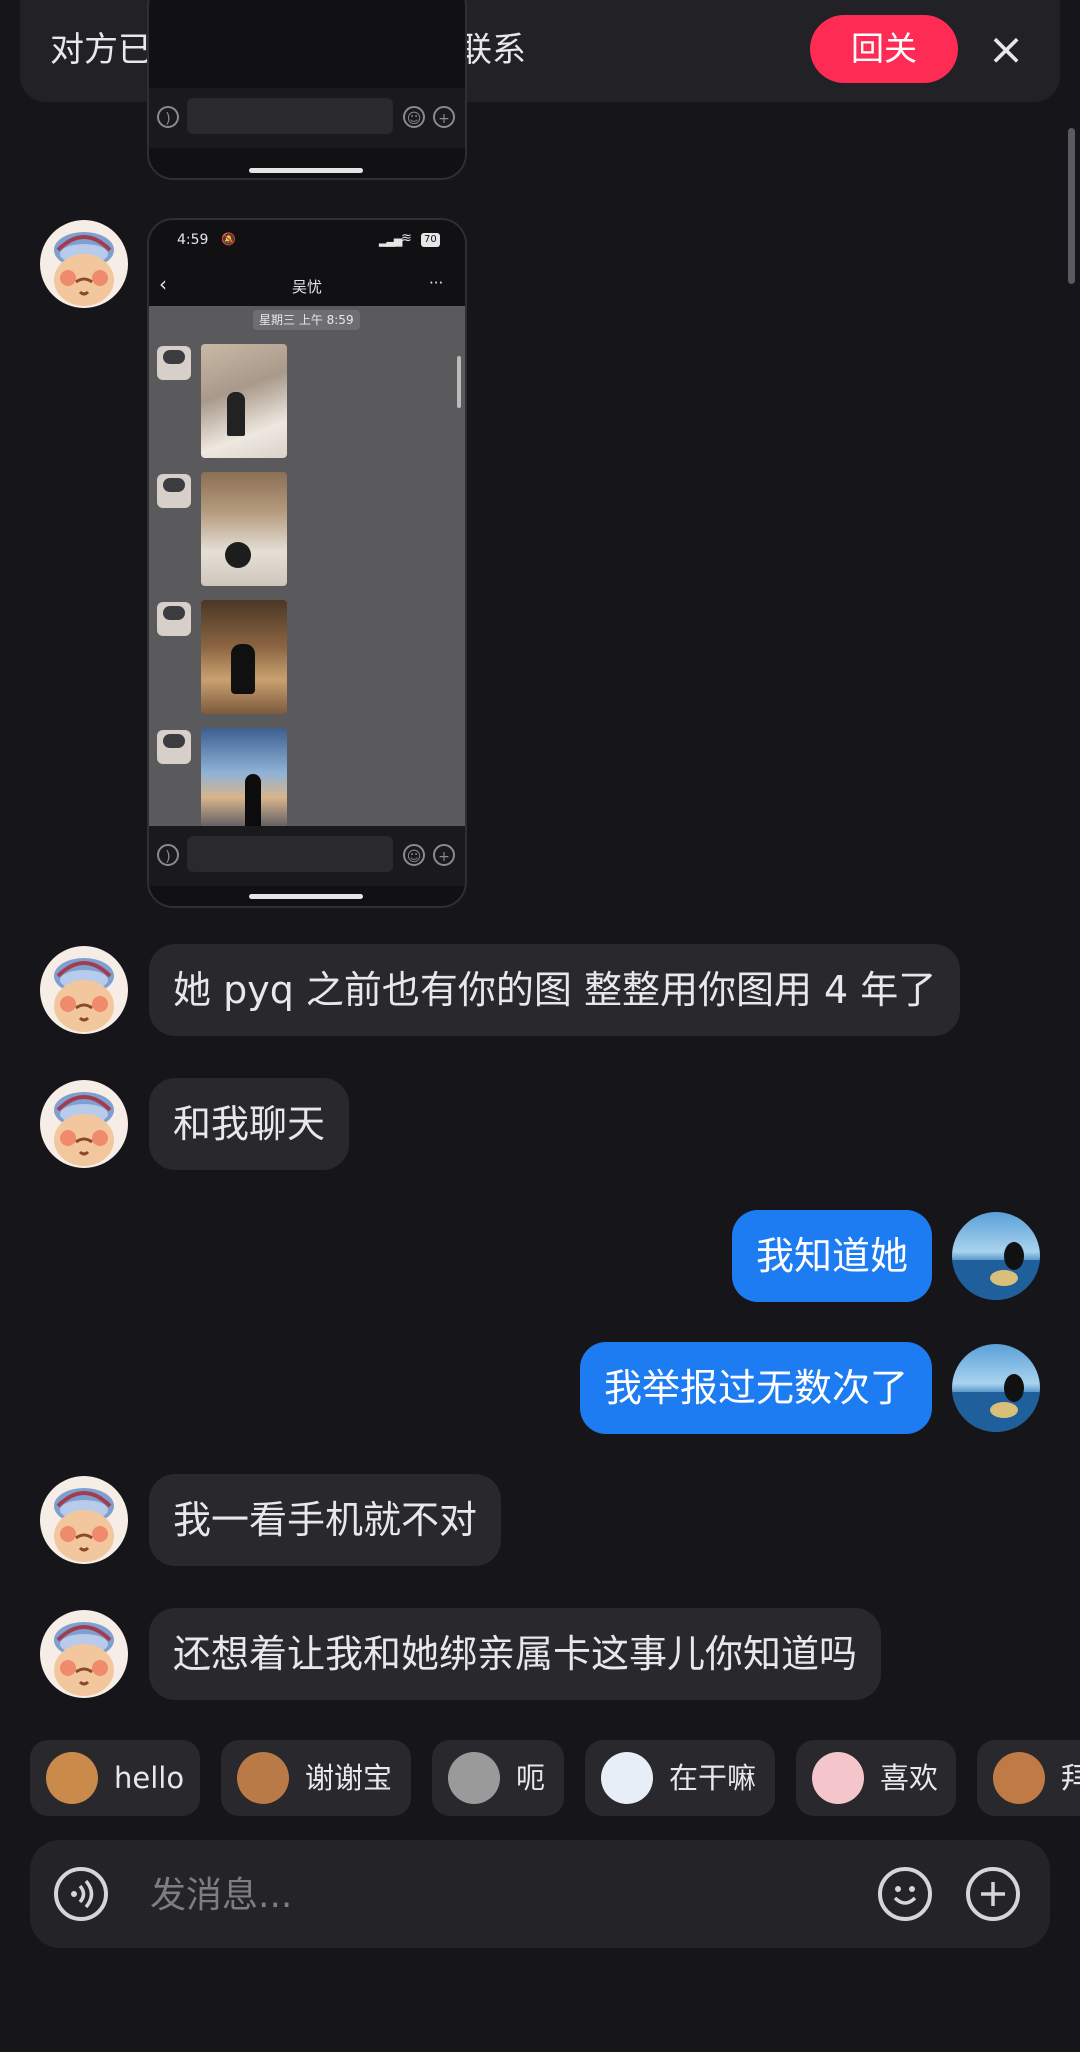 The image size is (1080, 2052). What do you see at coordinates (905, 1894) in the screenshot?
I see `emoji-icon` at bounding box center [905, 1894].